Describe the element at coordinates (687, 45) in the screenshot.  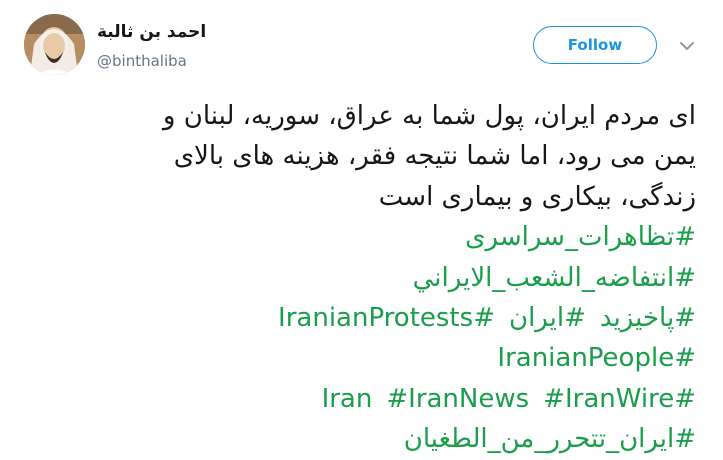
I see `chevron-down-icon` at that location.